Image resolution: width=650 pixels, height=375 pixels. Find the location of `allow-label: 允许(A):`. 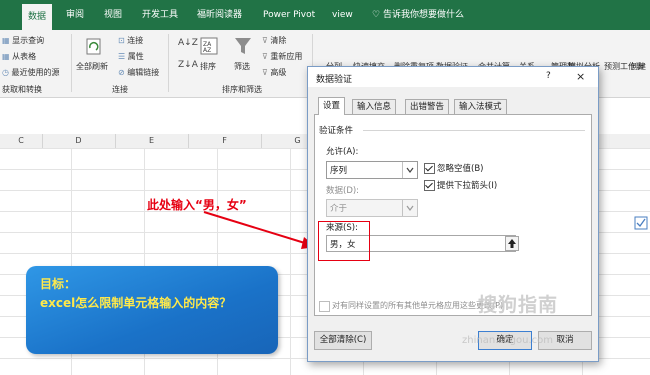

allow-label: 允许(A): is located at coordinates (342, 152).